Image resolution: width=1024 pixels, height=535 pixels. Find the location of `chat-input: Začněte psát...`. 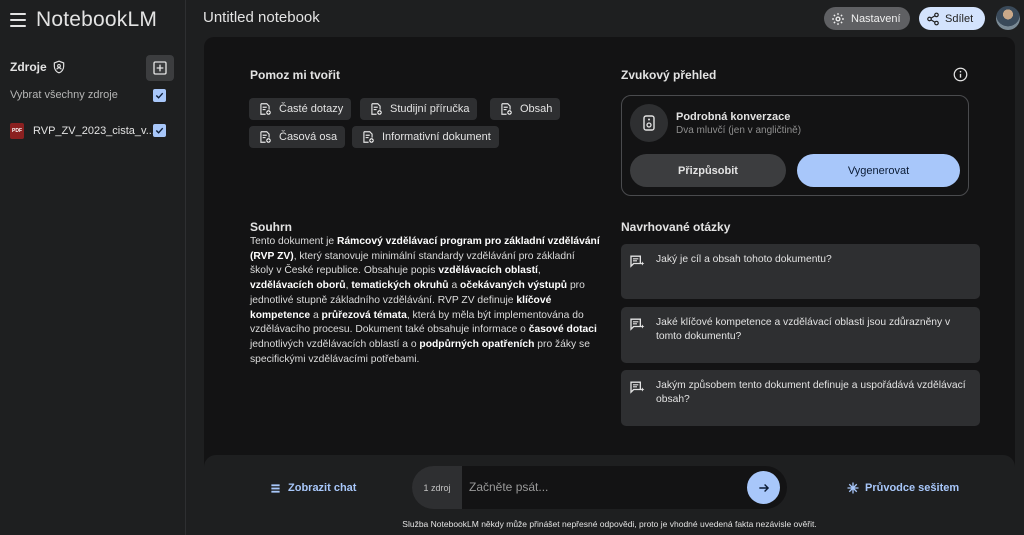

chat-input: Začněte psát... is located at coordinates (508, 487).